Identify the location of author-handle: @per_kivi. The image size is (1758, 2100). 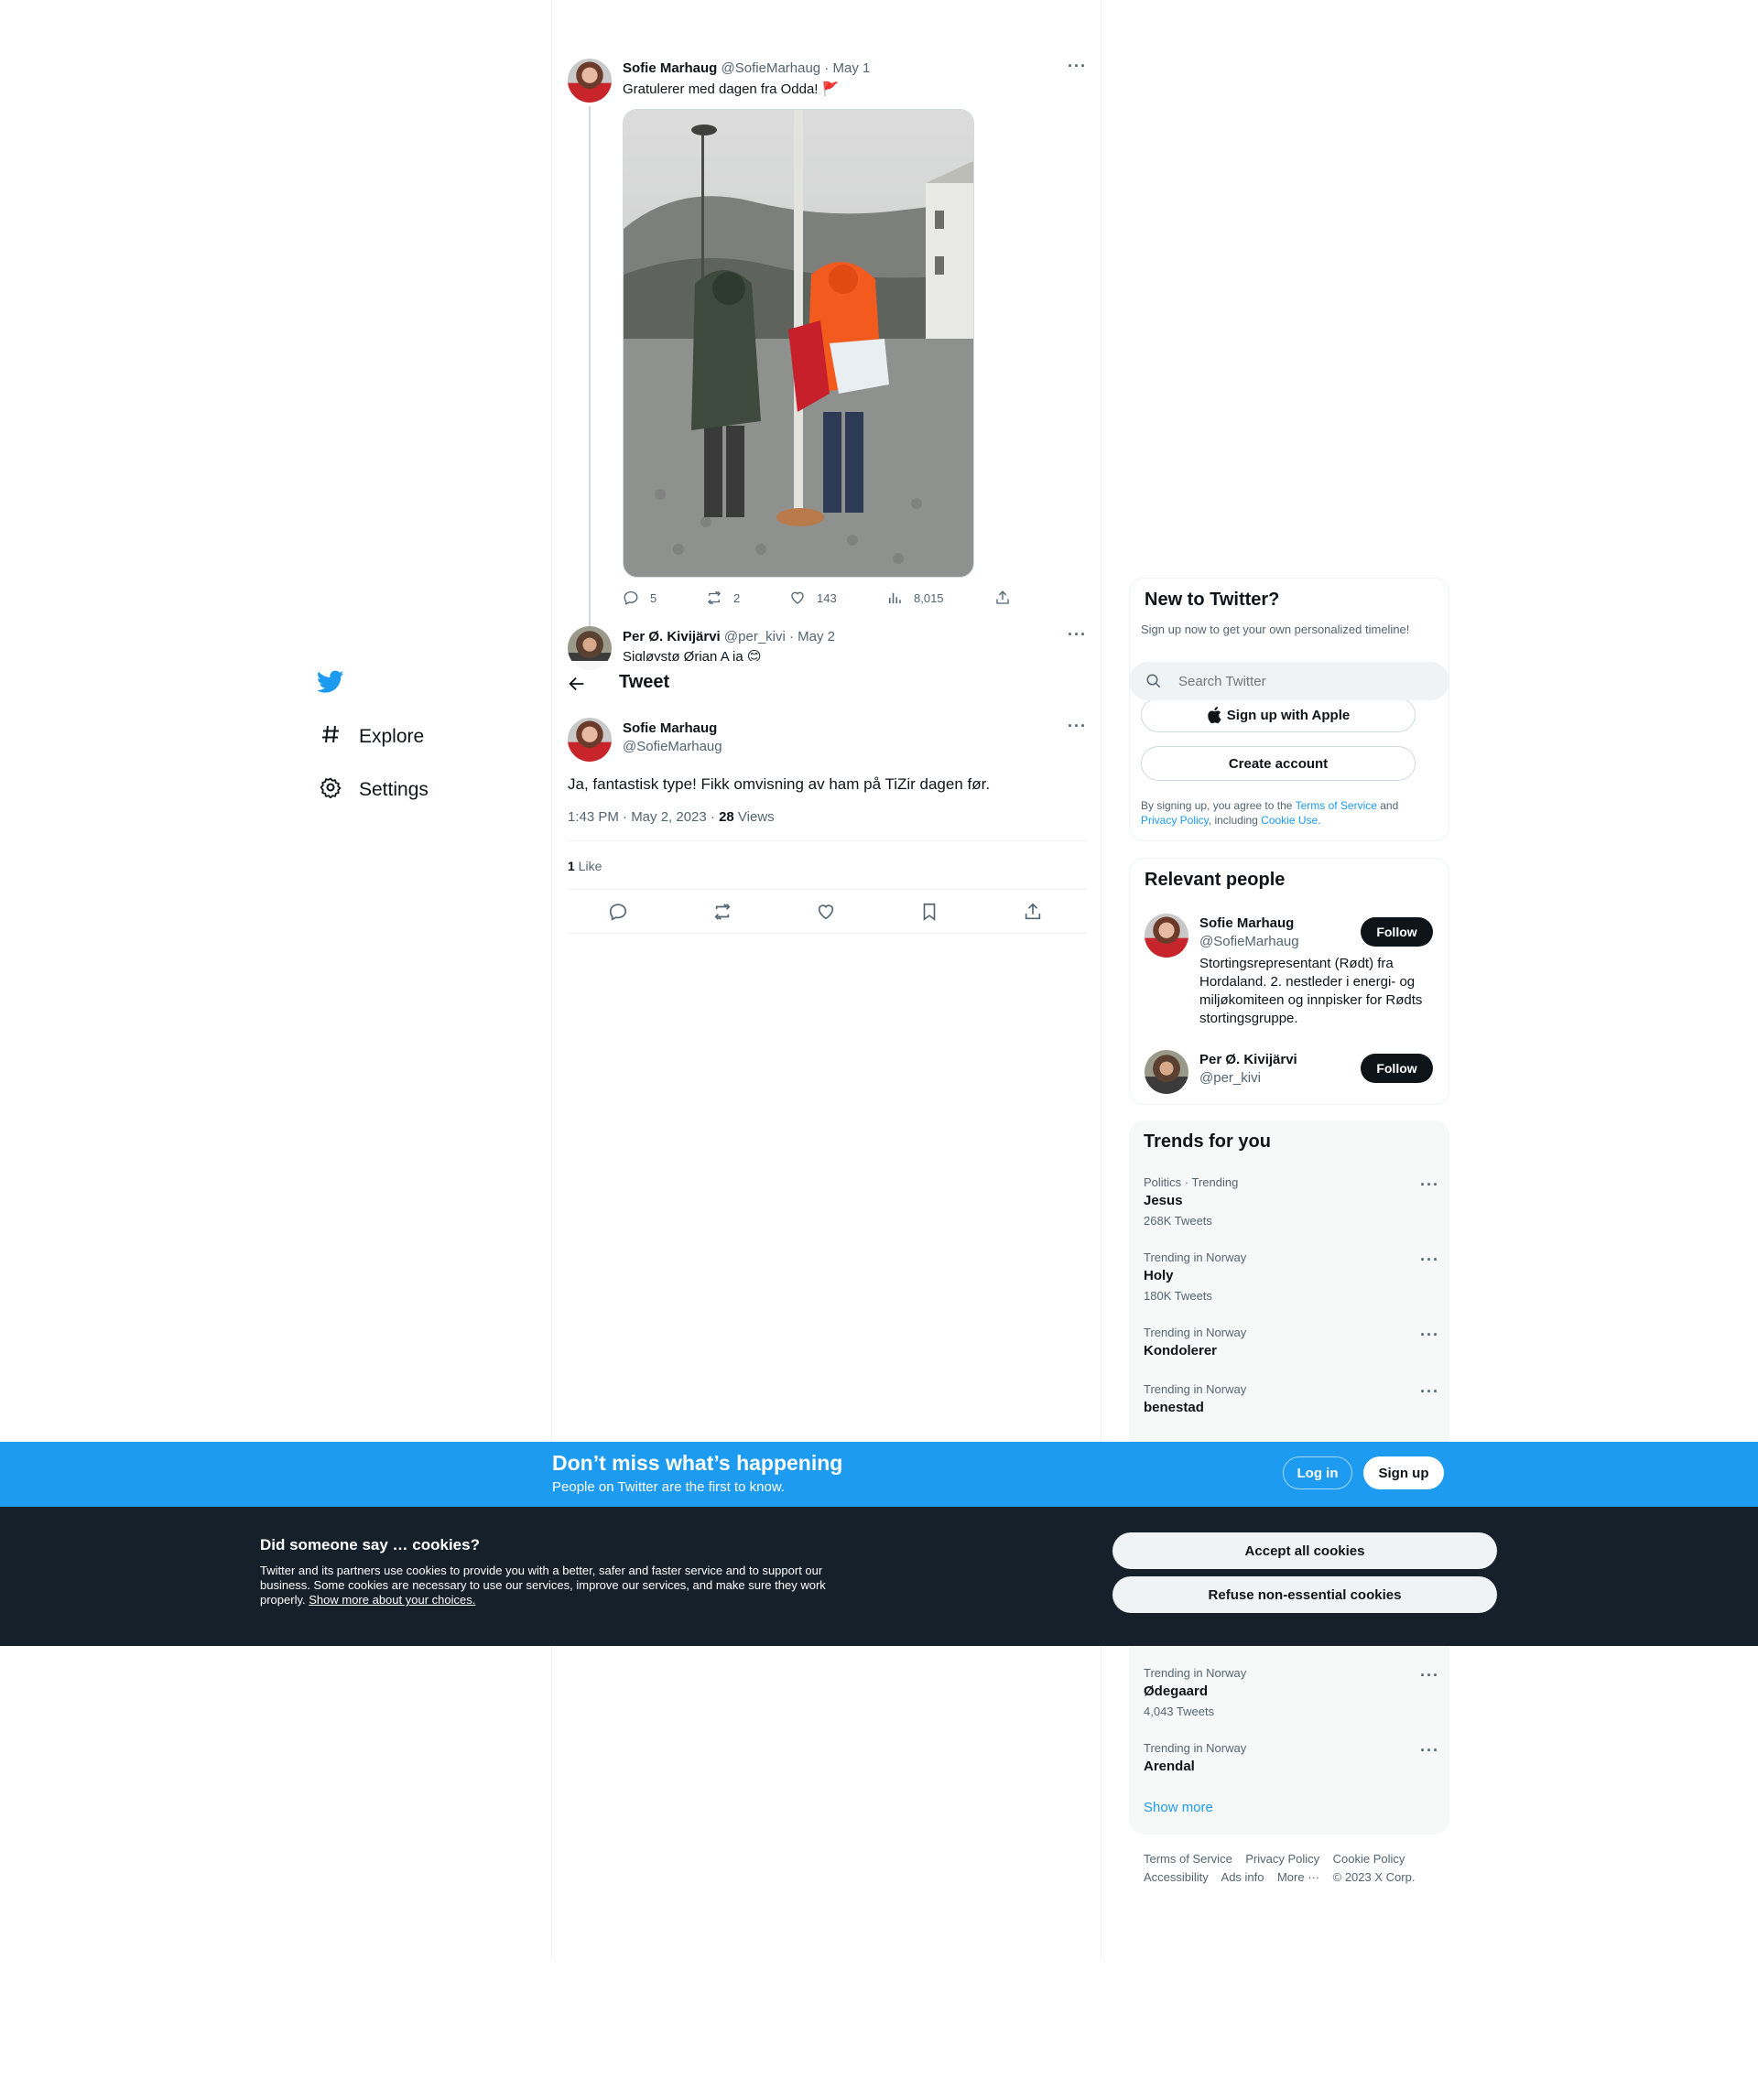
(755, 637).